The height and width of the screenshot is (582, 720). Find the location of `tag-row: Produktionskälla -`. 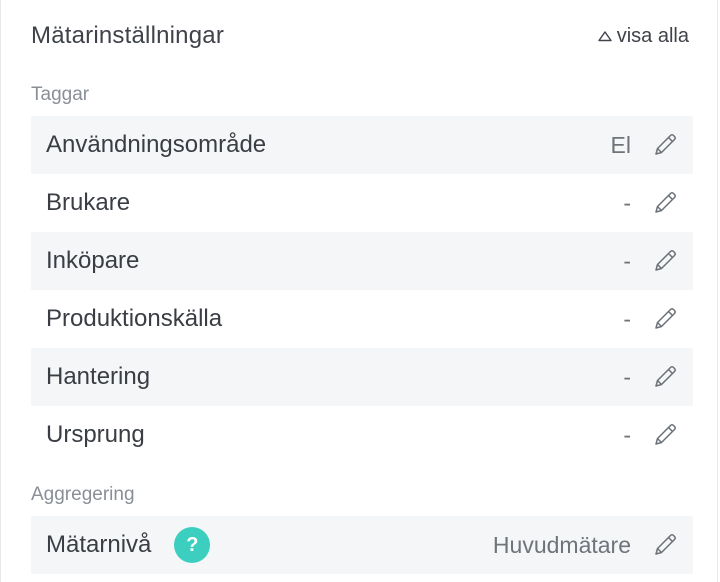

tag-row: Produktionskälla - is located at coordinates (362, 319).